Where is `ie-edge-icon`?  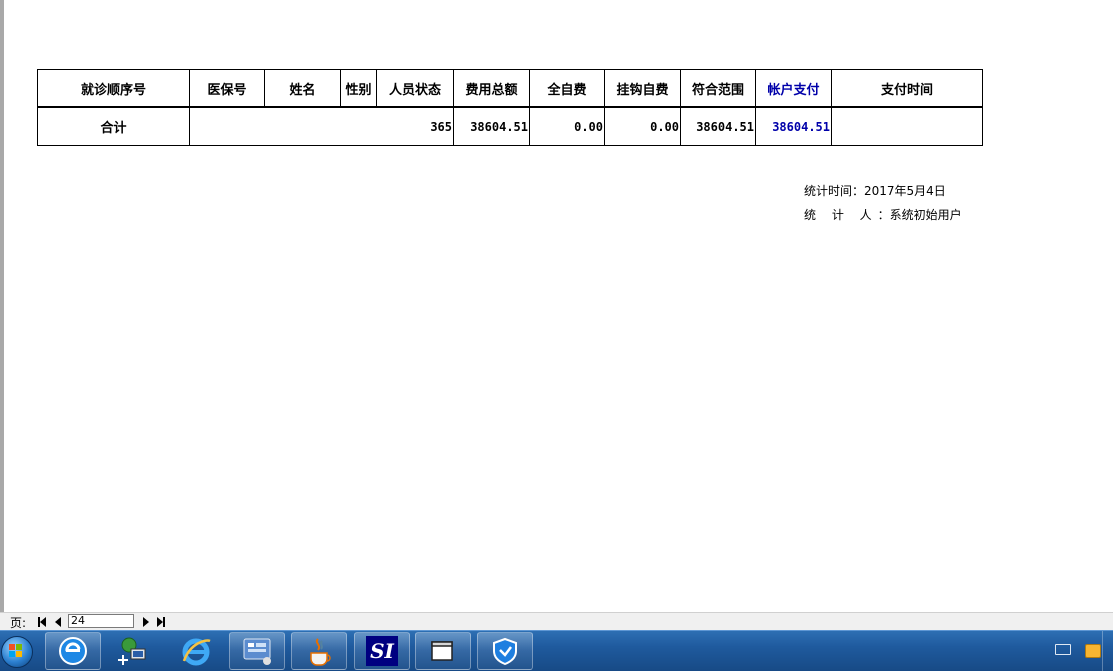
ie-edge-icon is located at coordinates (196, 652).